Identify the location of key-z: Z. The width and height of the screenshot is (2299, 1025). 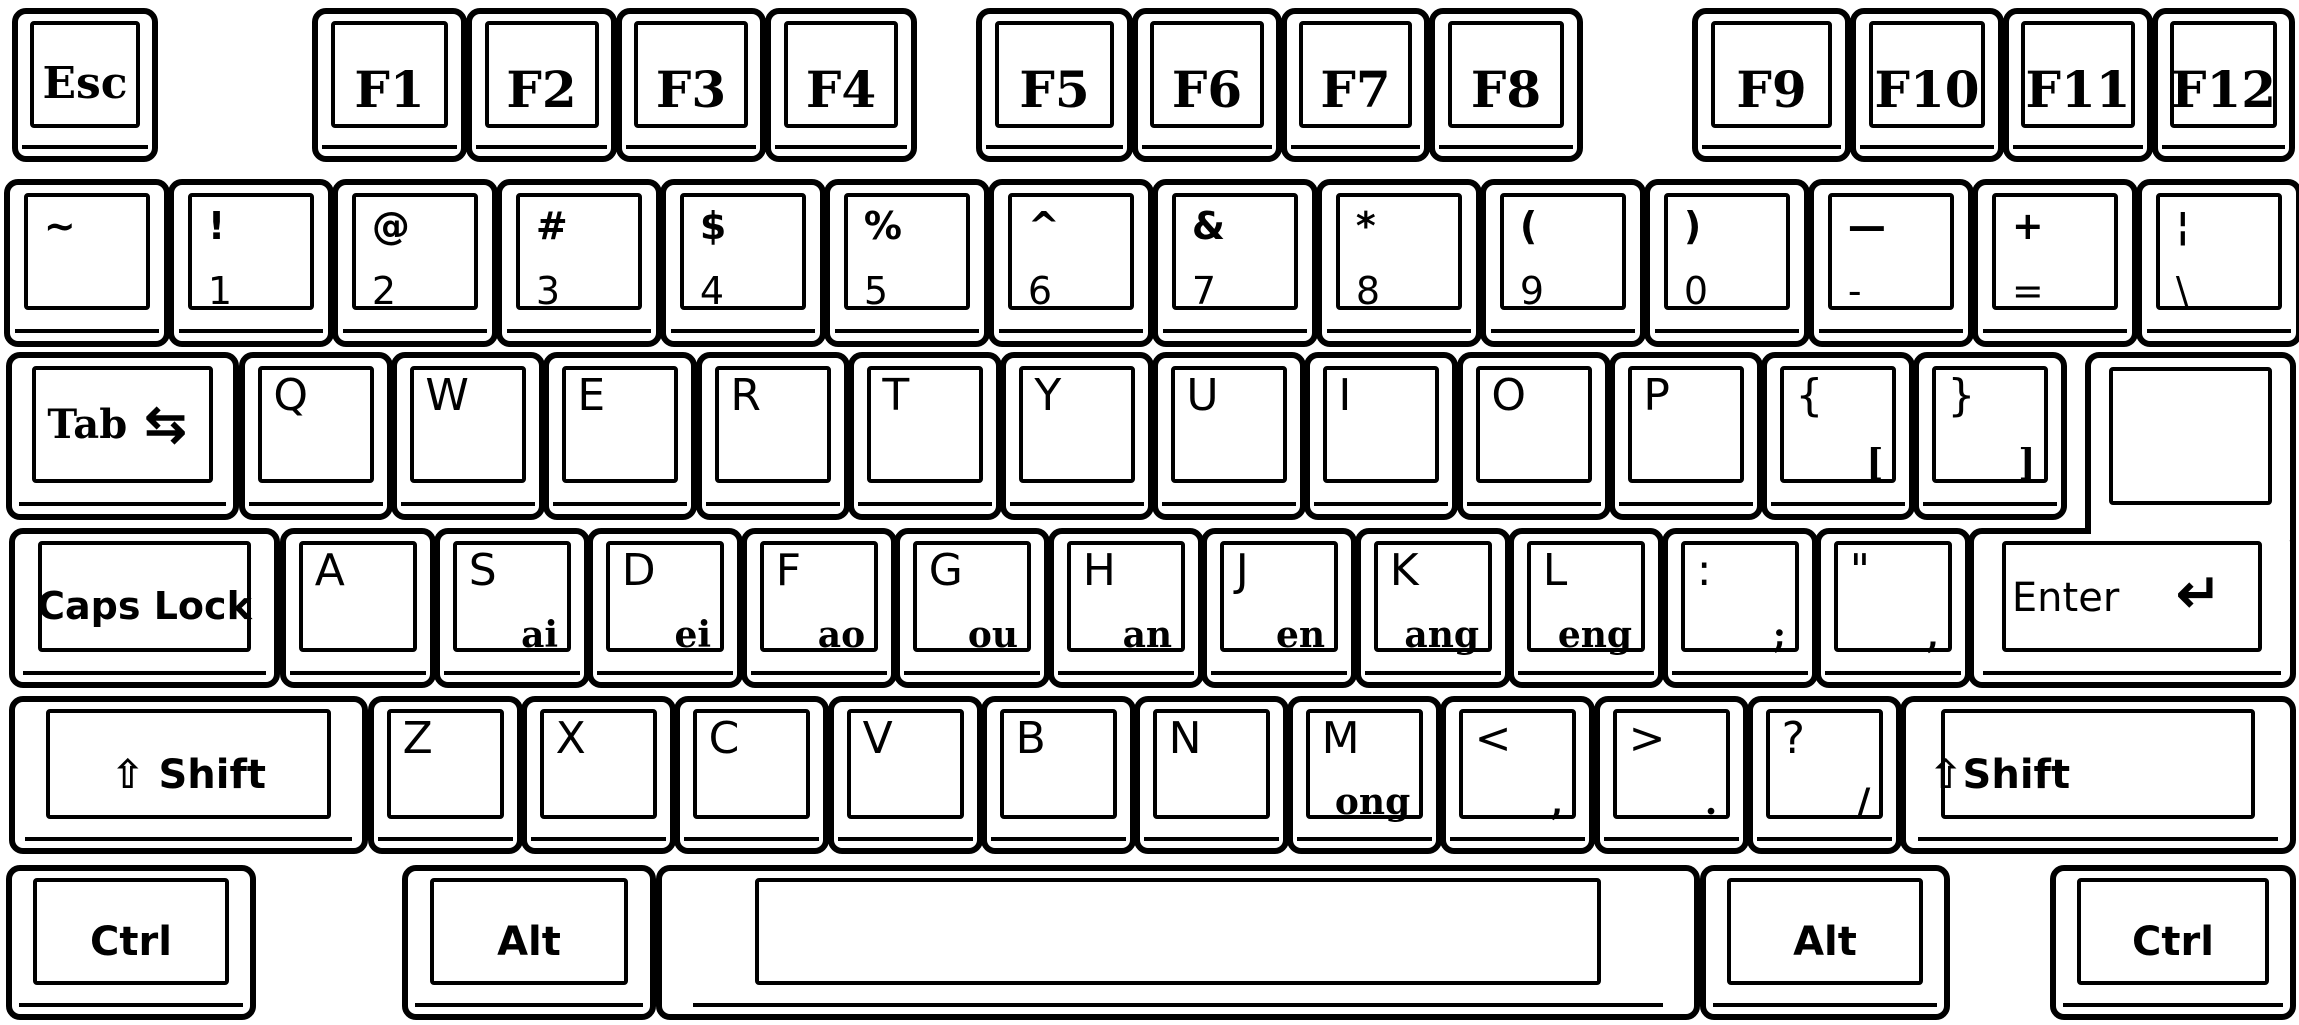
(445, 775).